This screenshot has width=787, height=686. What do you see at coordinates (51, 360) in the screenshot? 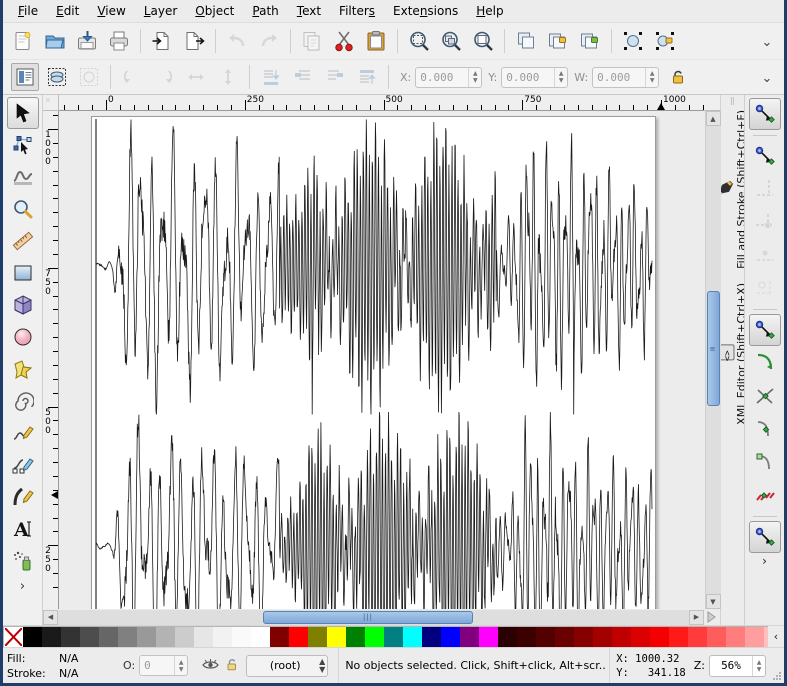
I see `vertical-ruler: 1000 750 500 250` at bounding box center [51, 360].